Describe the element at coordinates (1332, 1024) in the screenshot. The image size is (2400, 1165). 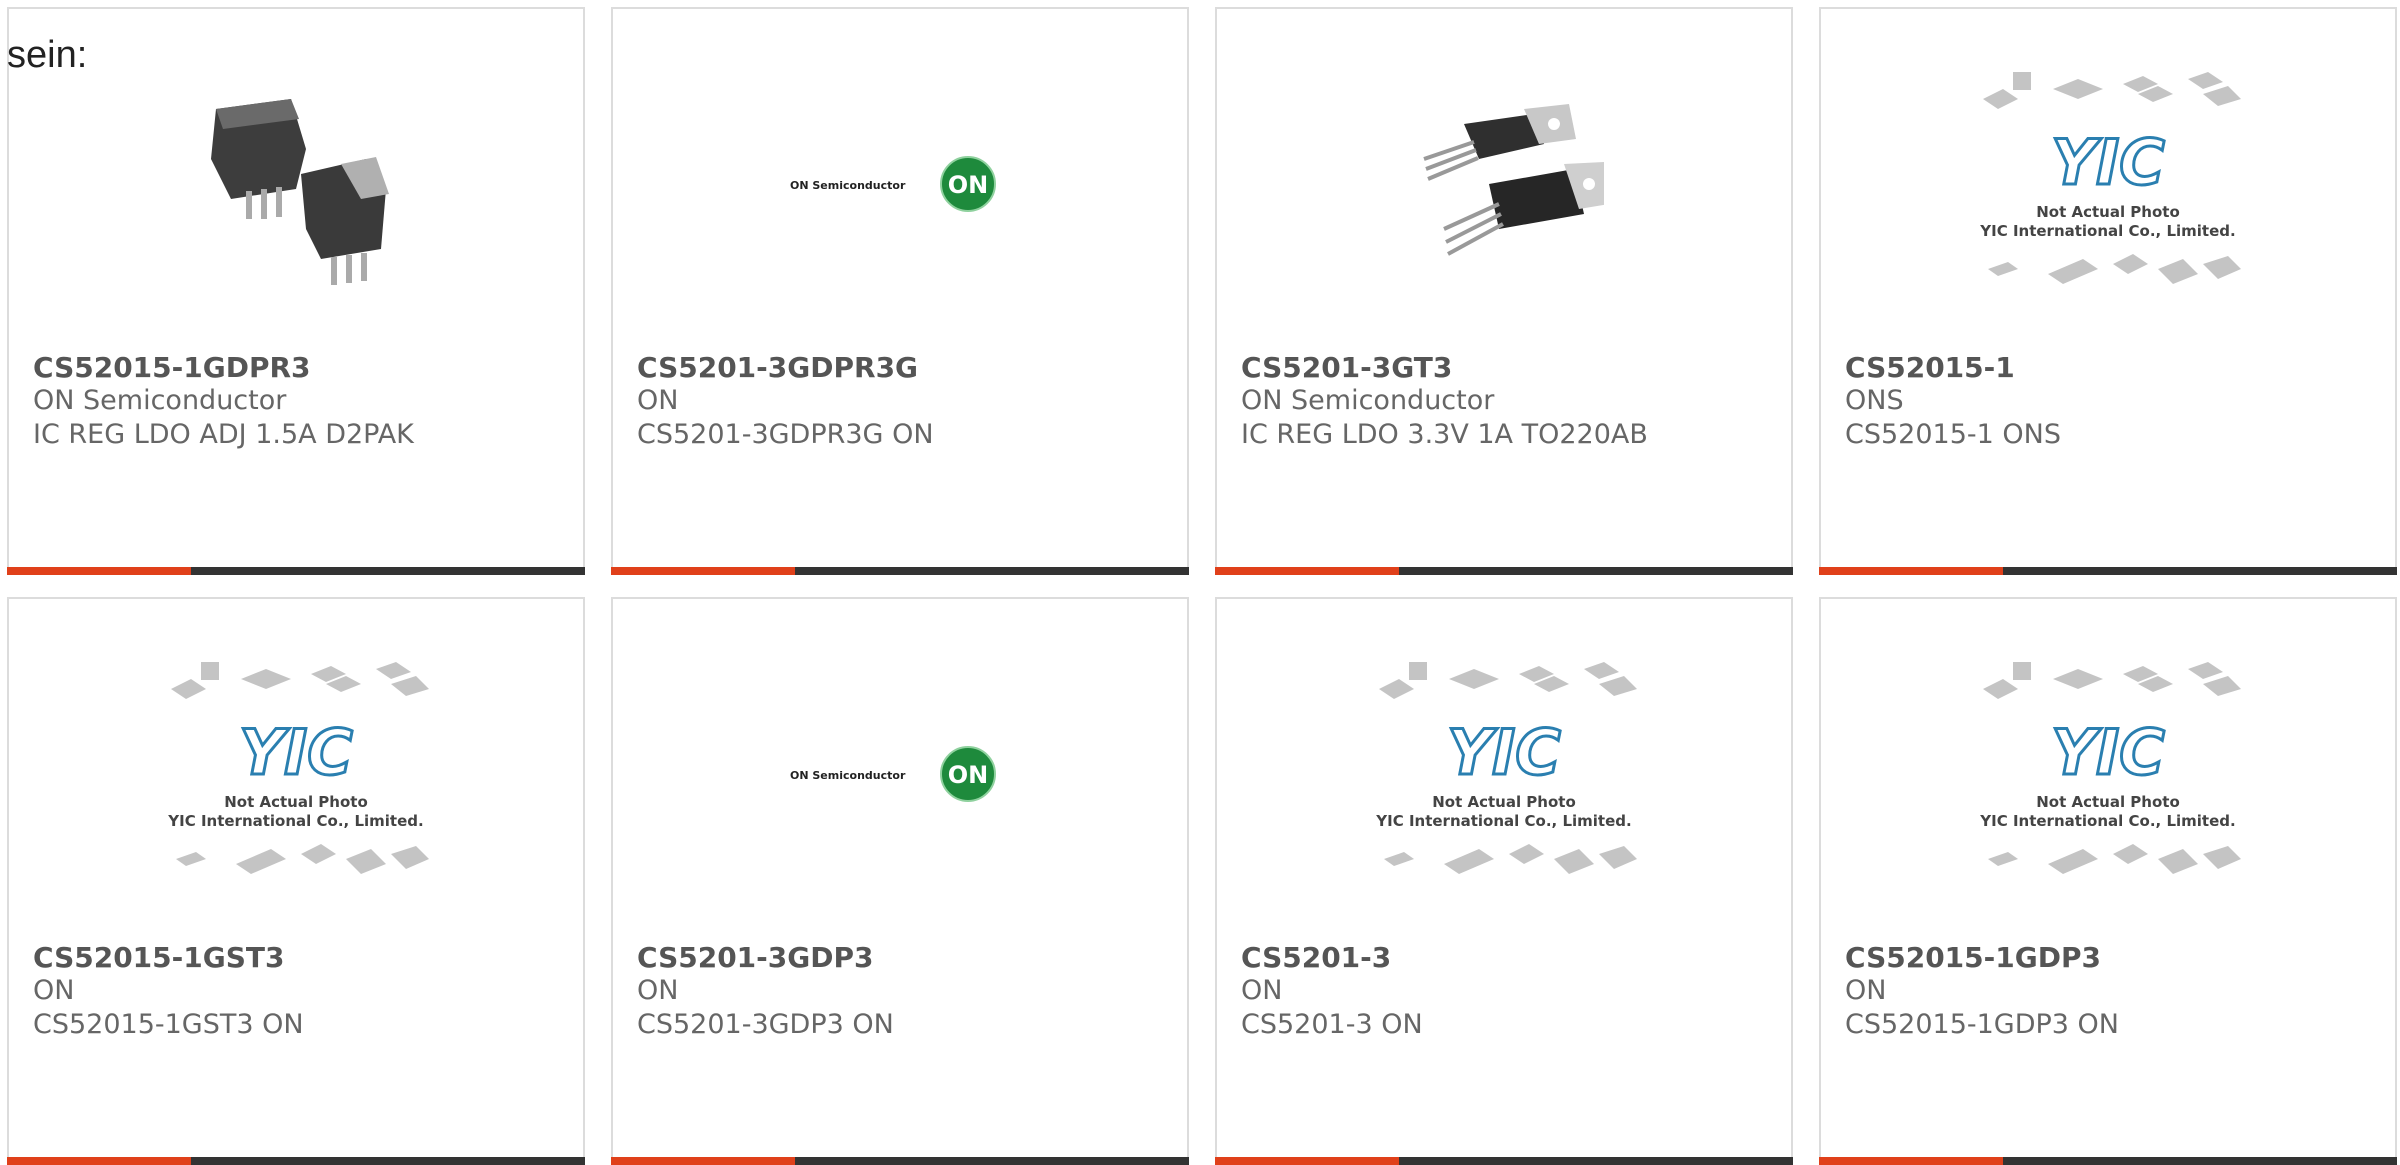
I see `description: CS5201-3 ON` at that location.